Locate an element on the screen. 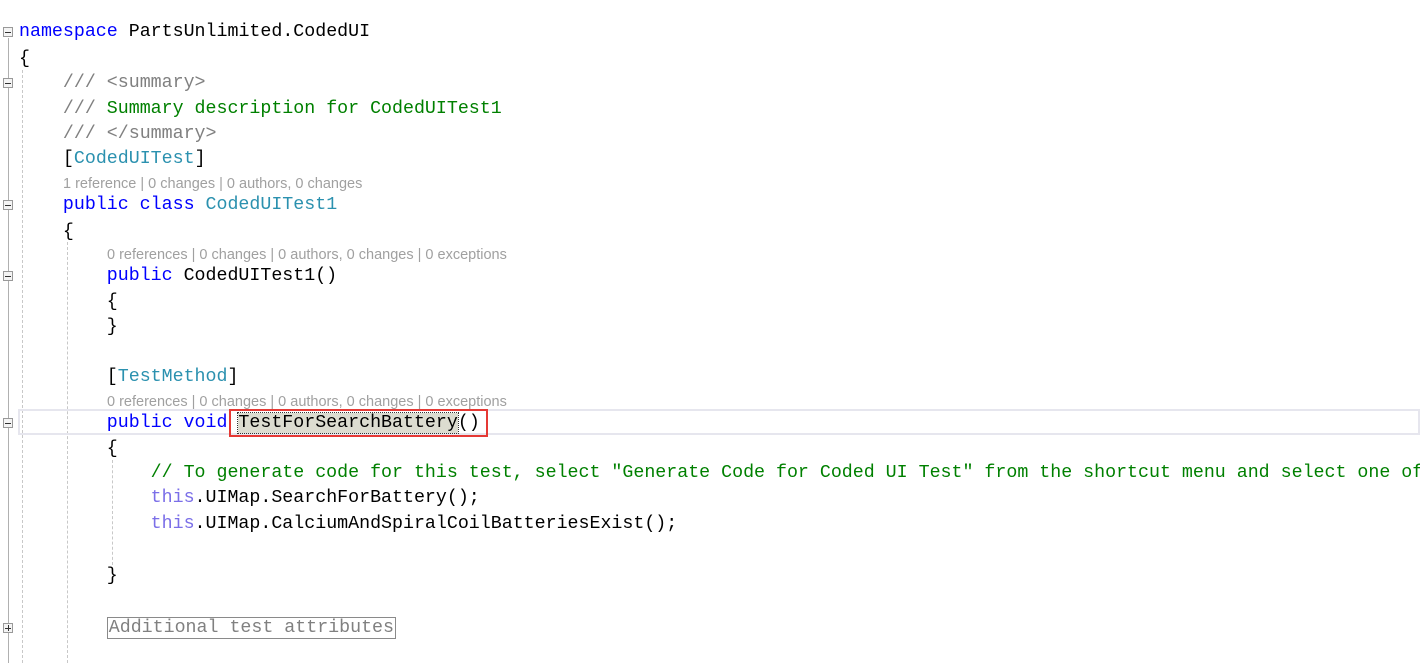 The height and width of the screenshot is (663, 1420). keyword: public is located at coordinates (145, 276).